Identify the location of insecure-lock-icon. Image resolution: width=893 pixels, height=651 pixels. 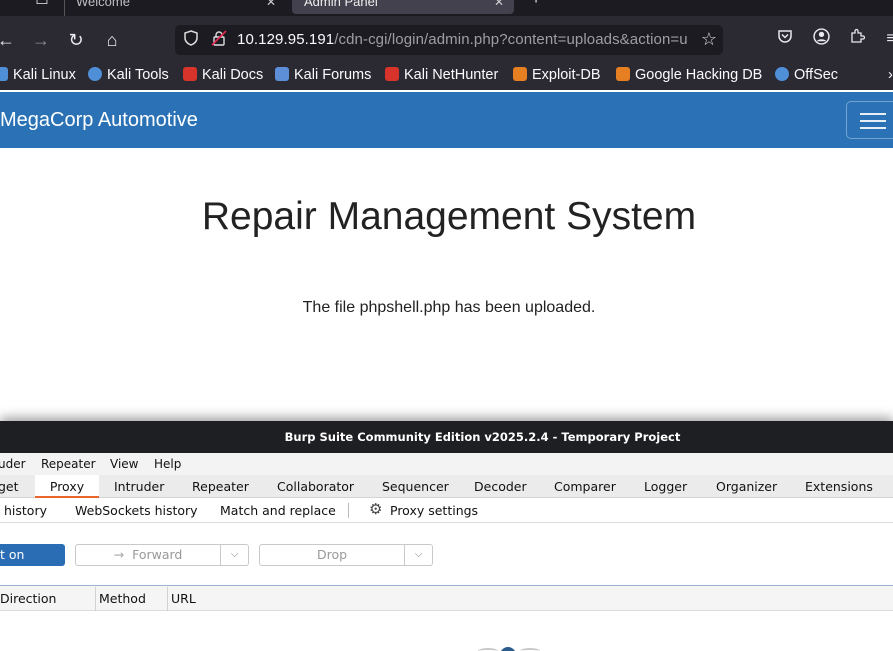
(219, 40).